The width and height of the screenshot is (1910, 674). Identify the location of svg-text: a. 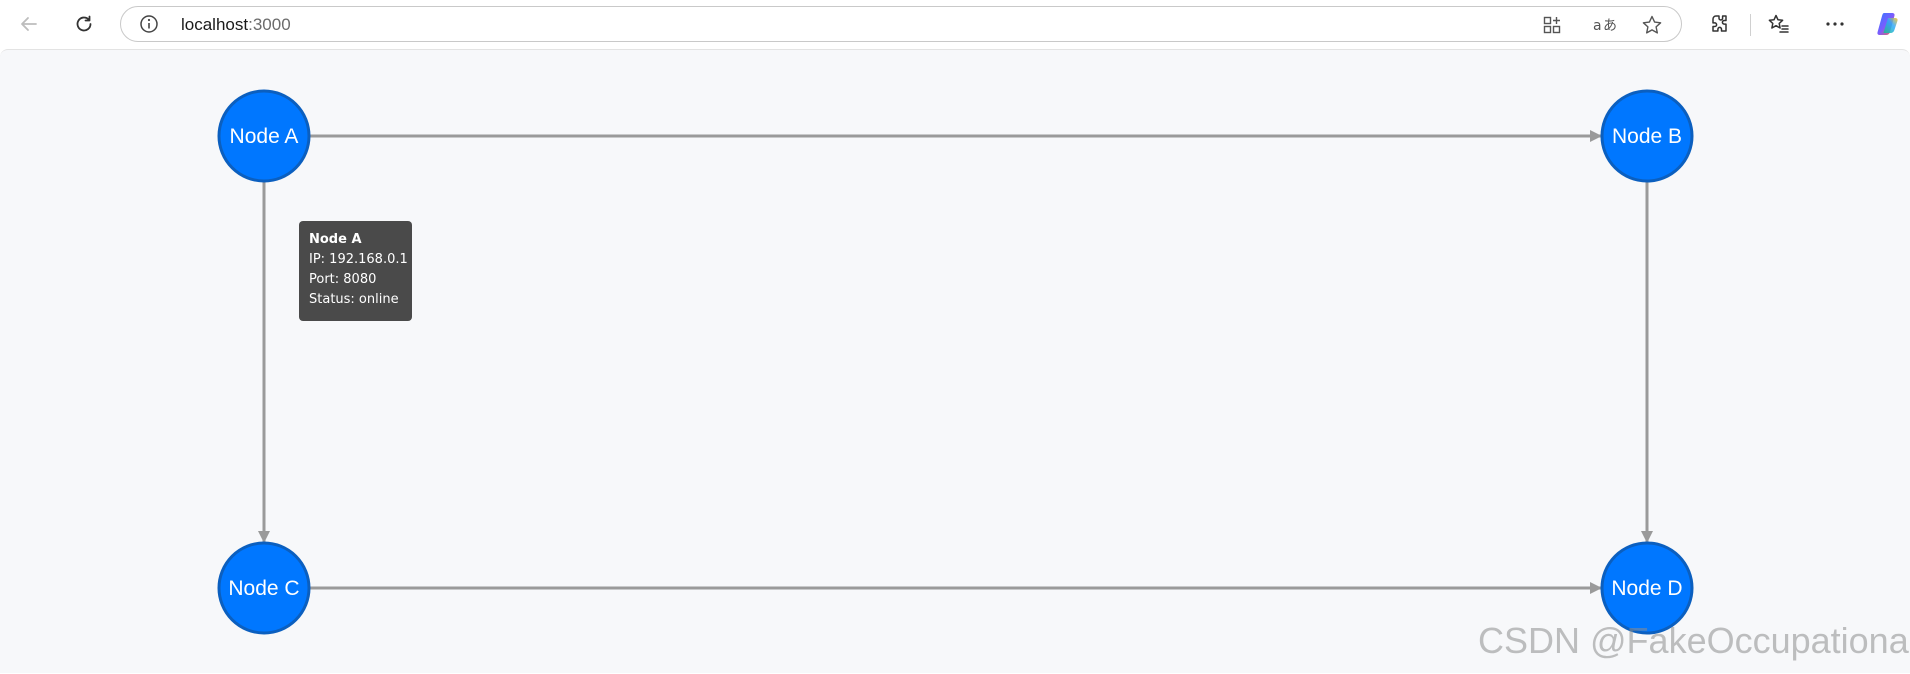
(1597, 26).